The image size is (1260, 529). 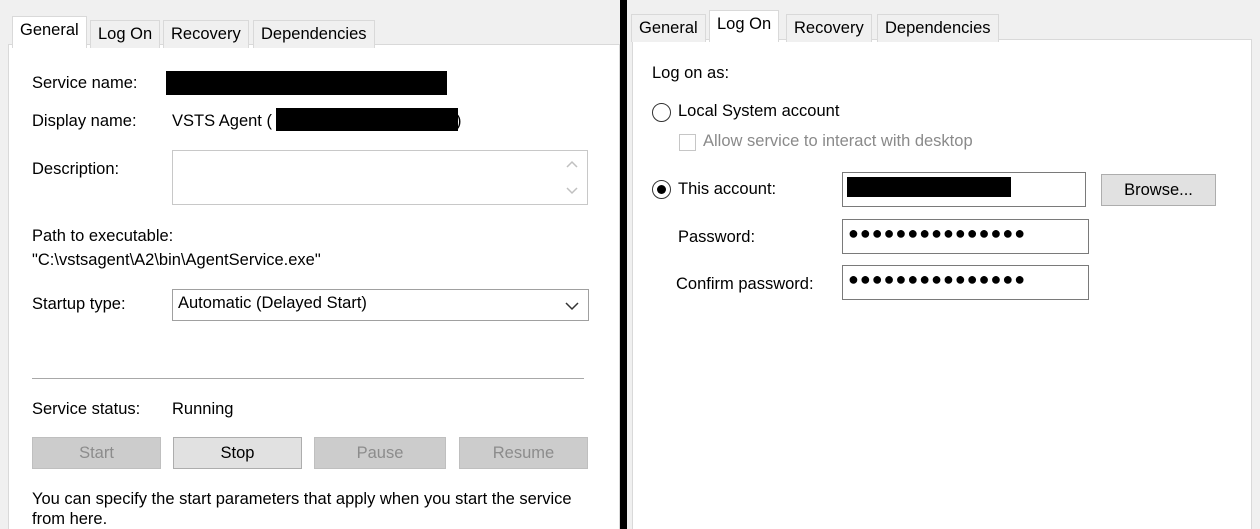 What do you see at coordinates (838, 141) in the screenshot?
I see `allow-interact-label: Allow service to interact with desktop` at bounding box center [838, 141].